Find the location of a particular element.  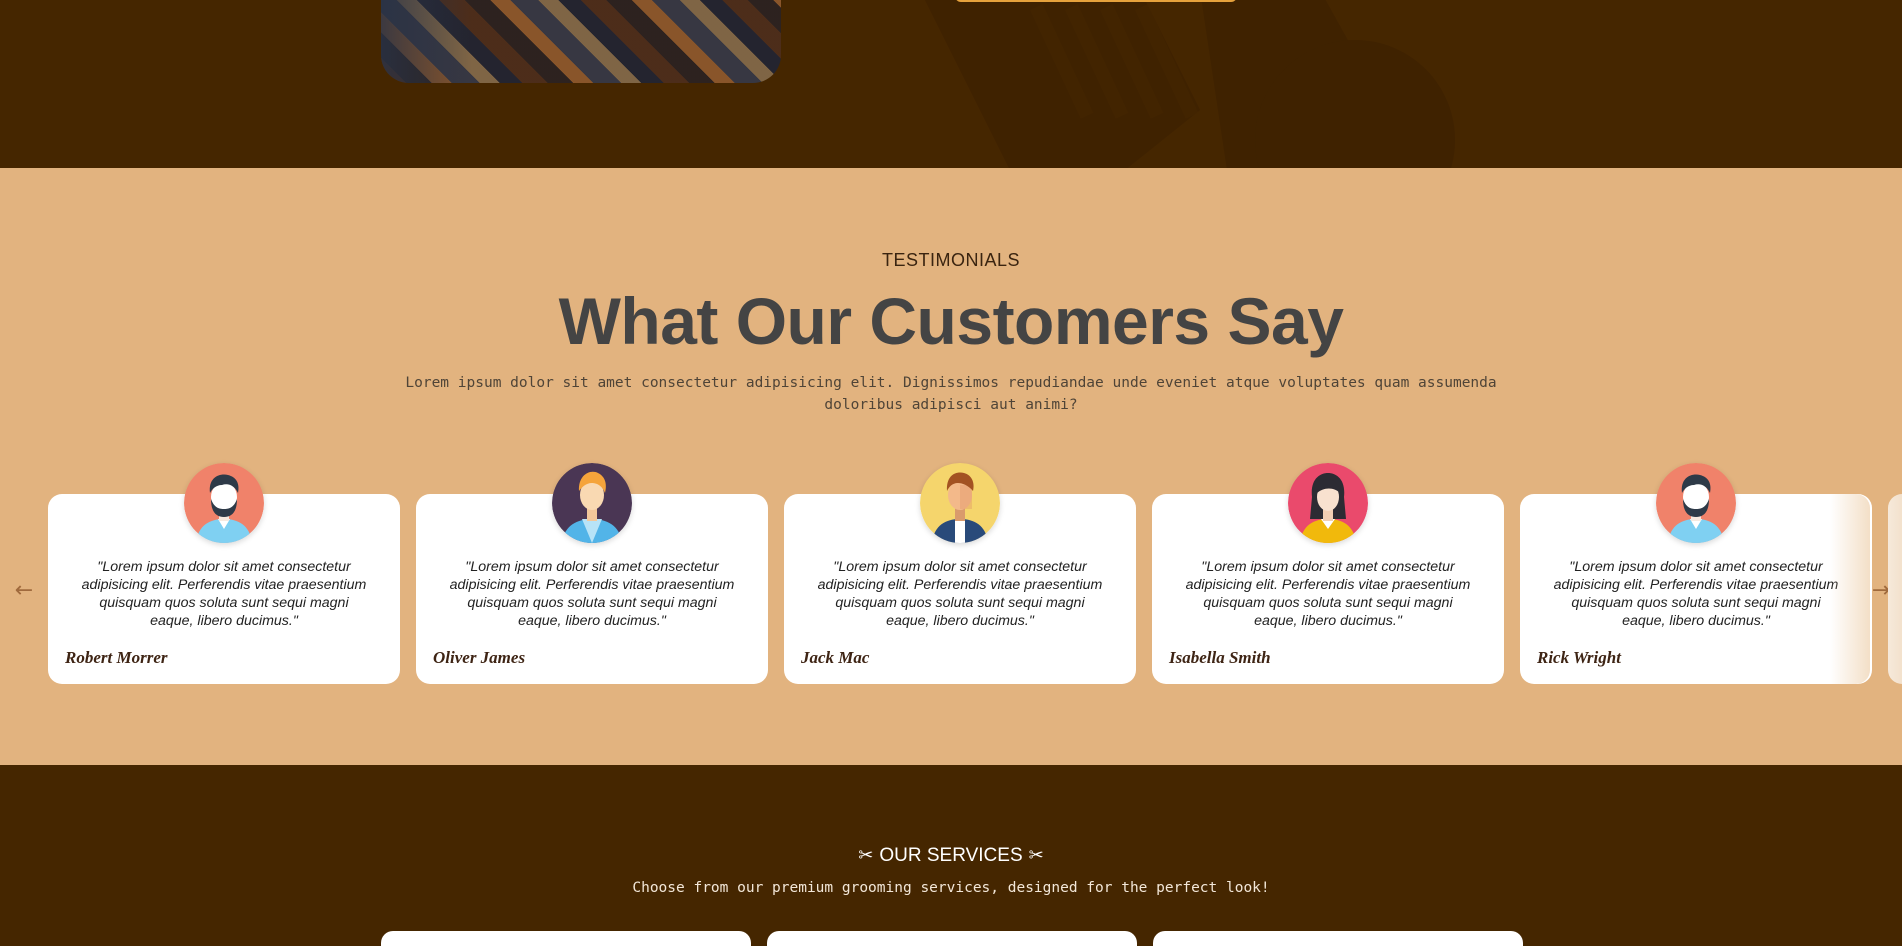

testimonial-author: Isabella Smith is located at coordinates (1220, 657).